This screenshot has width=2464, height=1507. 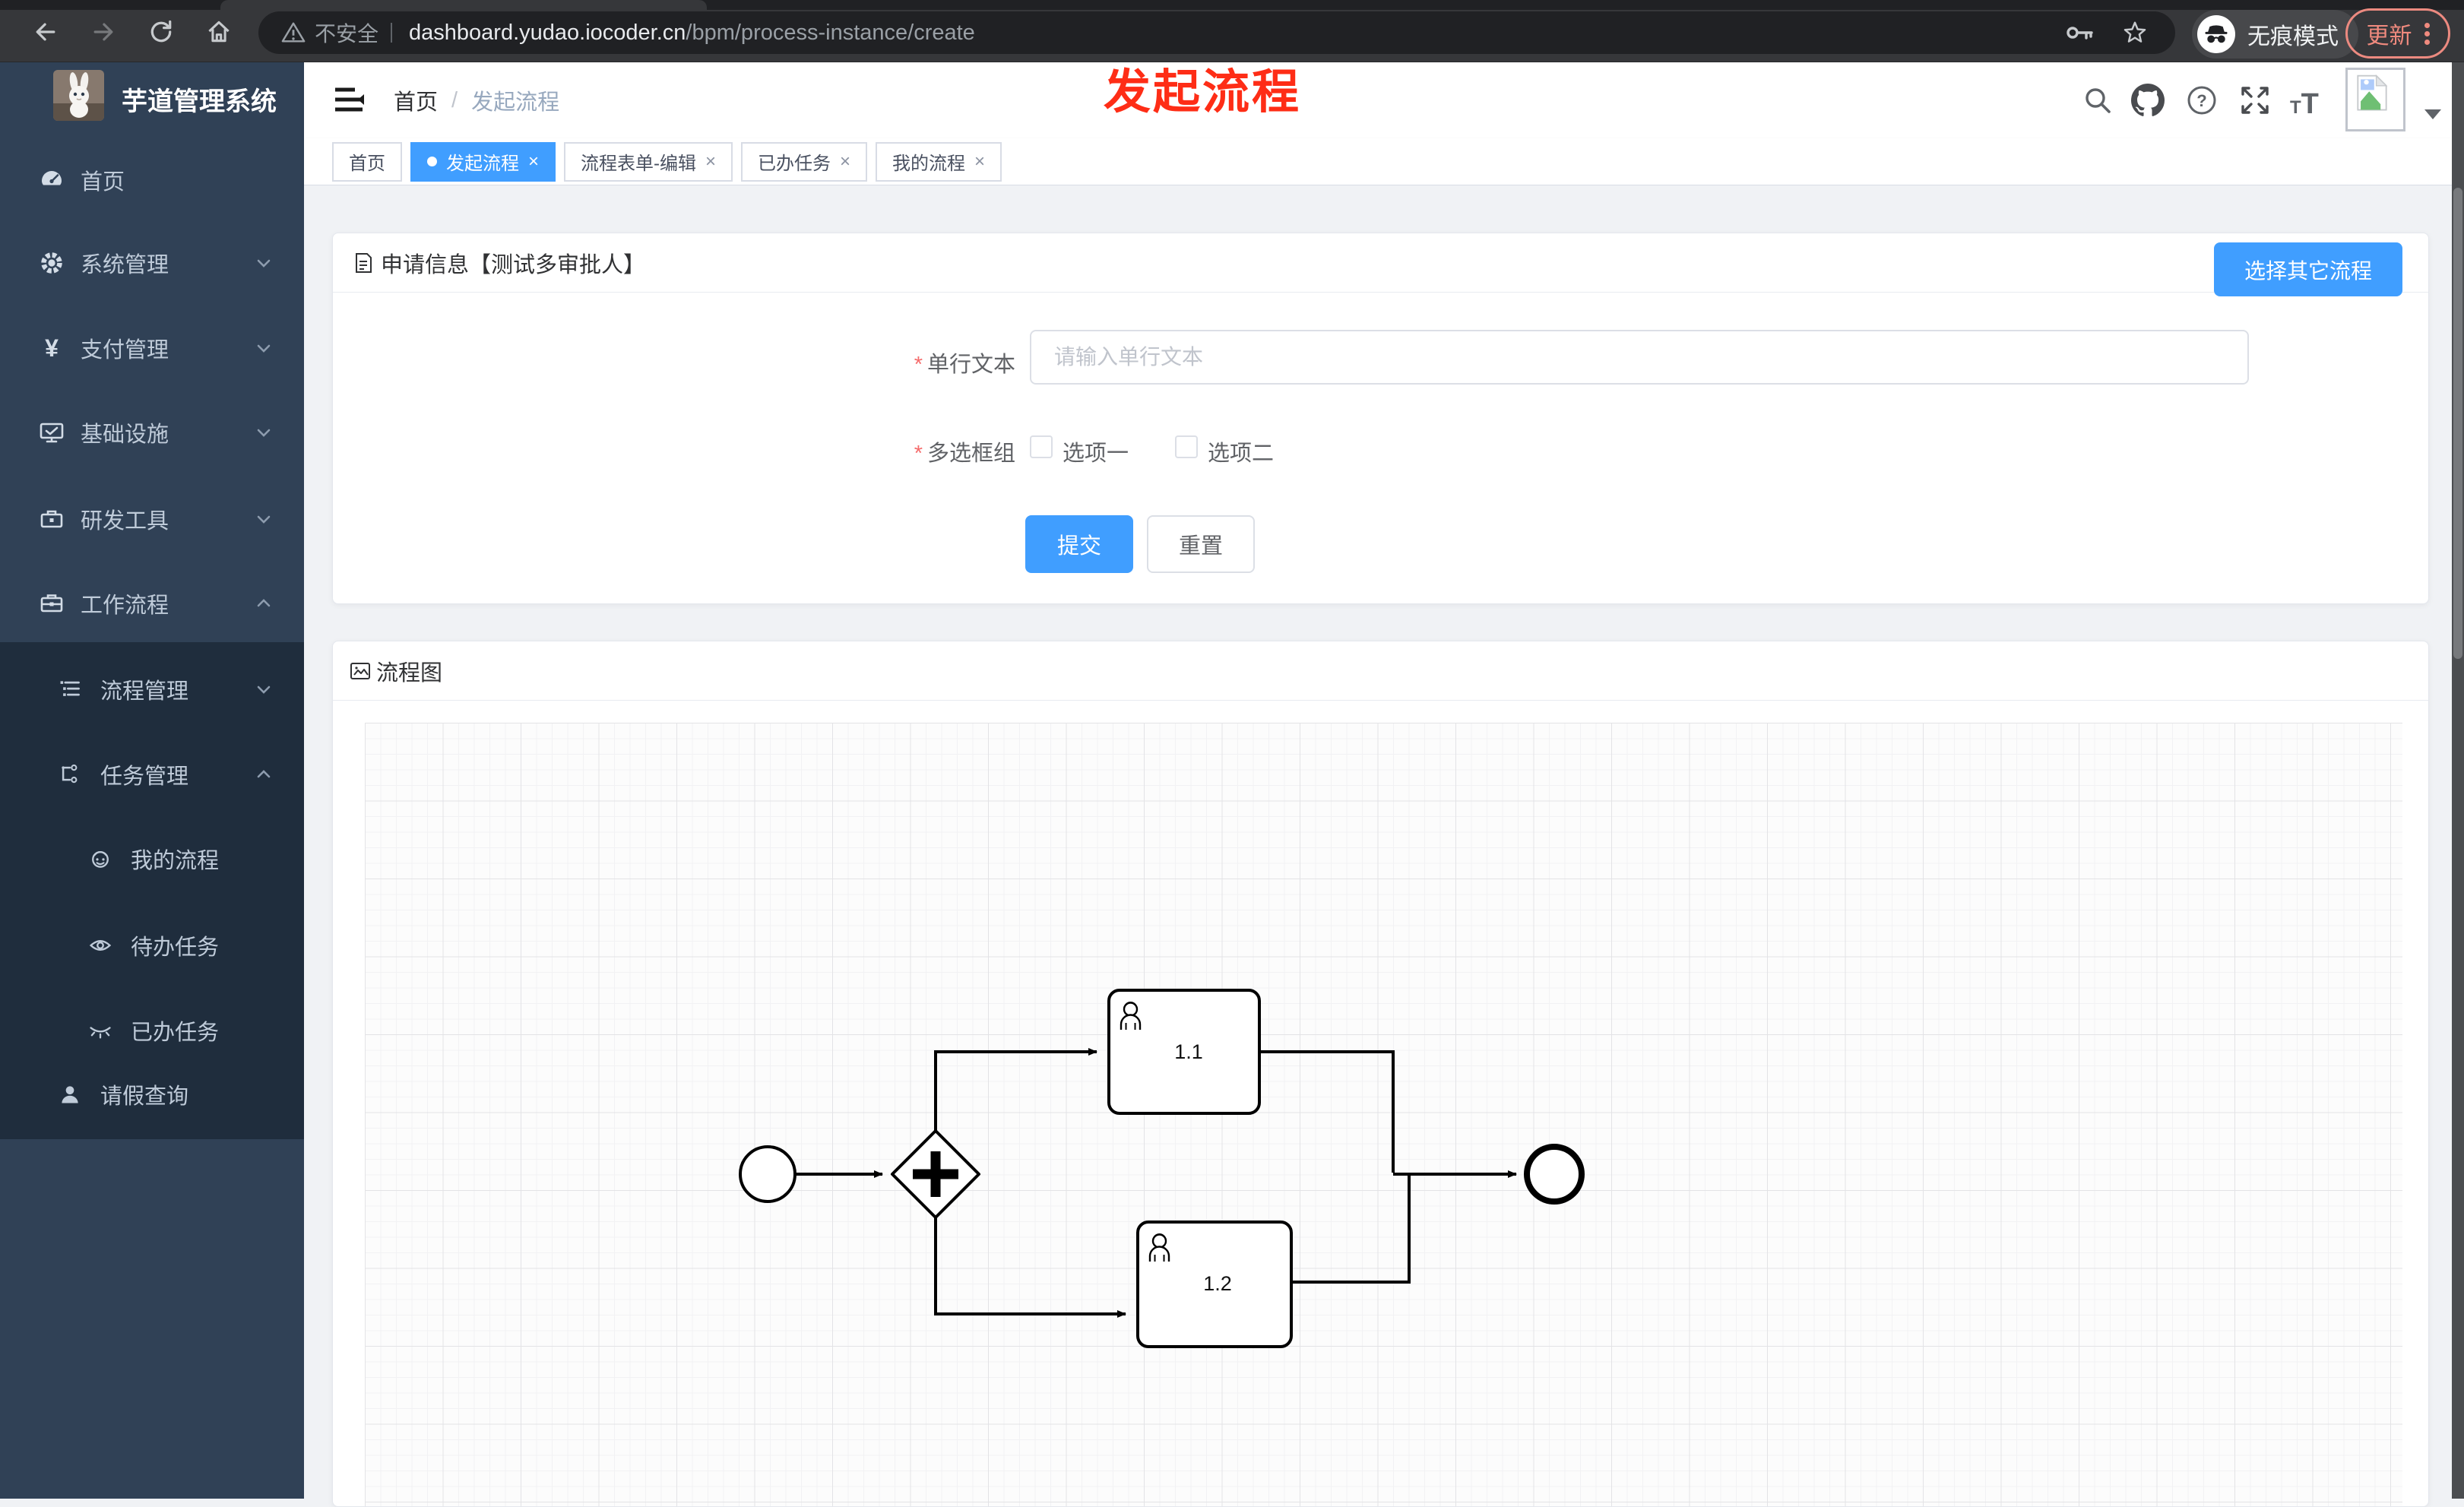 I want to click on single-line-text-field, so click(x=1639, y=357).